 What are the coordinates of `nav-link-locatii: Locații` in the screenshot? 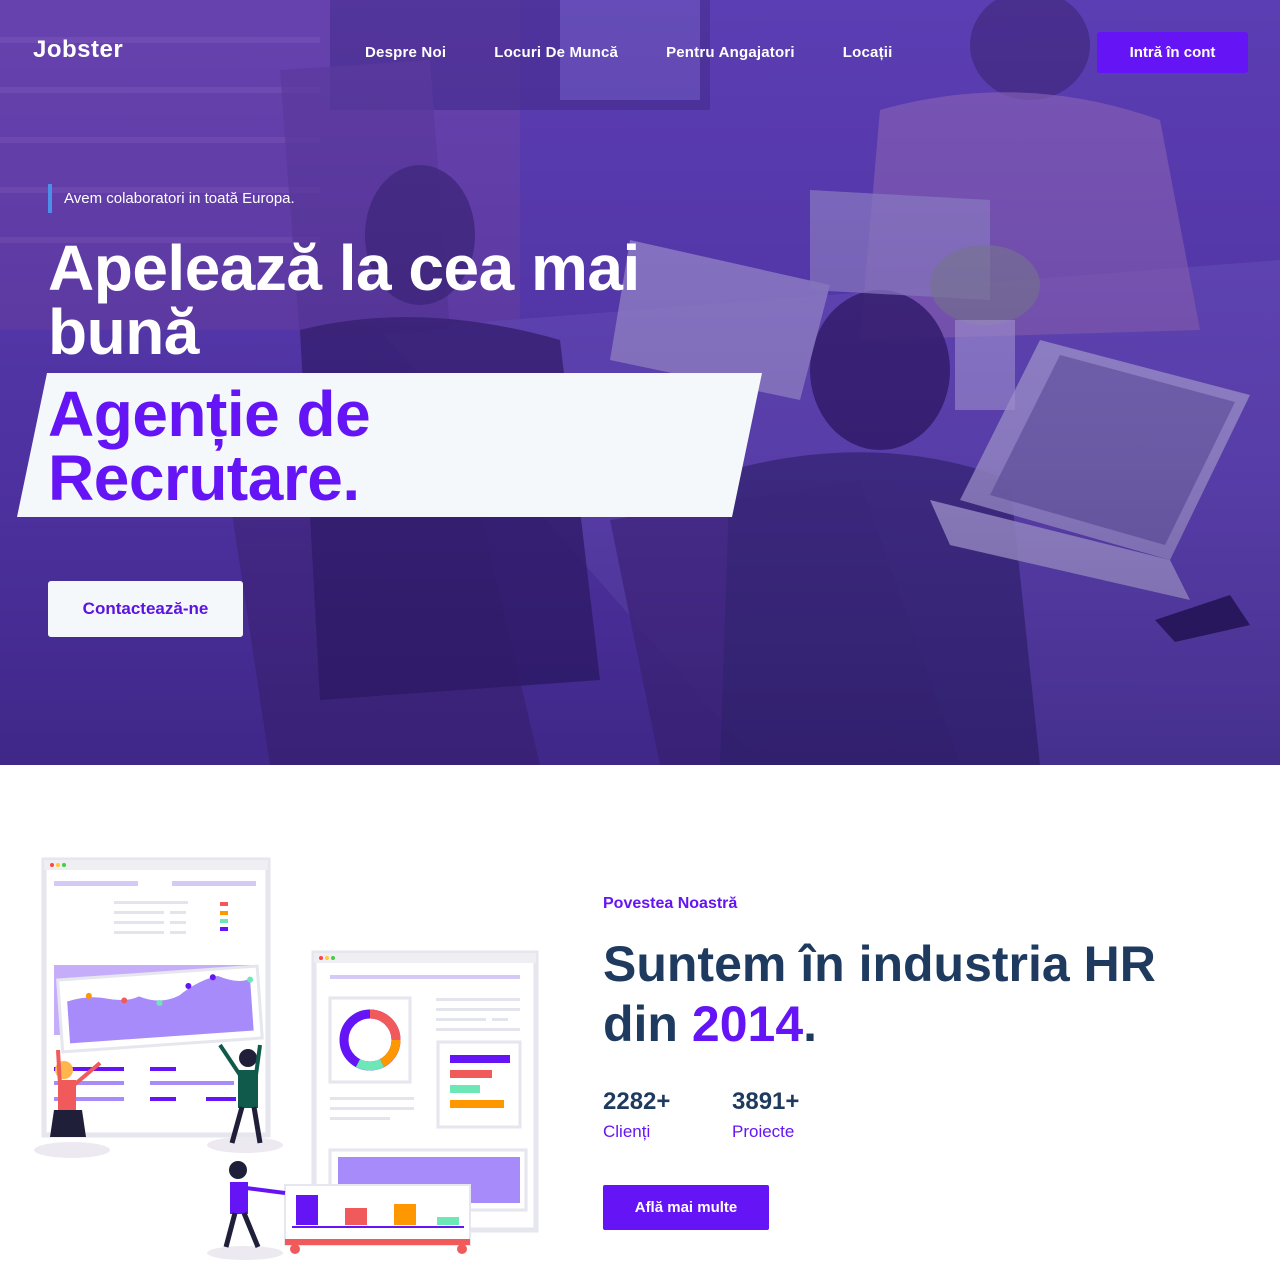 It's located at (868, 52).